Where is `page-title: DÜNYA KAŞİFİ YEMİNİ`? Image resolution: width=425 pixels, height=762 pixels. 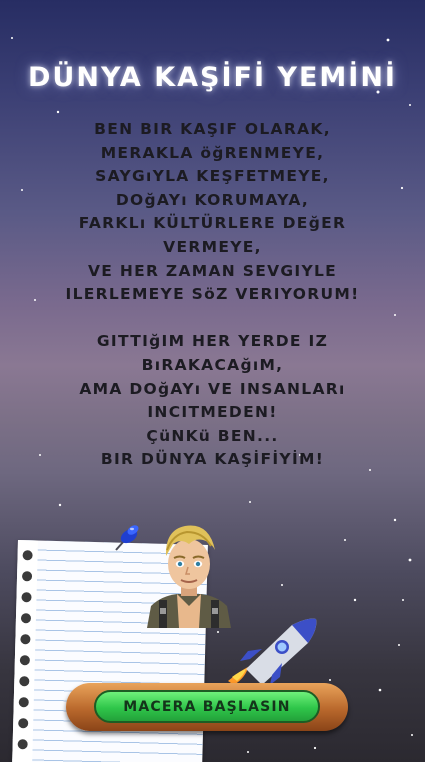 page-title: DÜNYA KAŞİFİ YEMİNİ is located at coordinates (212, 77).